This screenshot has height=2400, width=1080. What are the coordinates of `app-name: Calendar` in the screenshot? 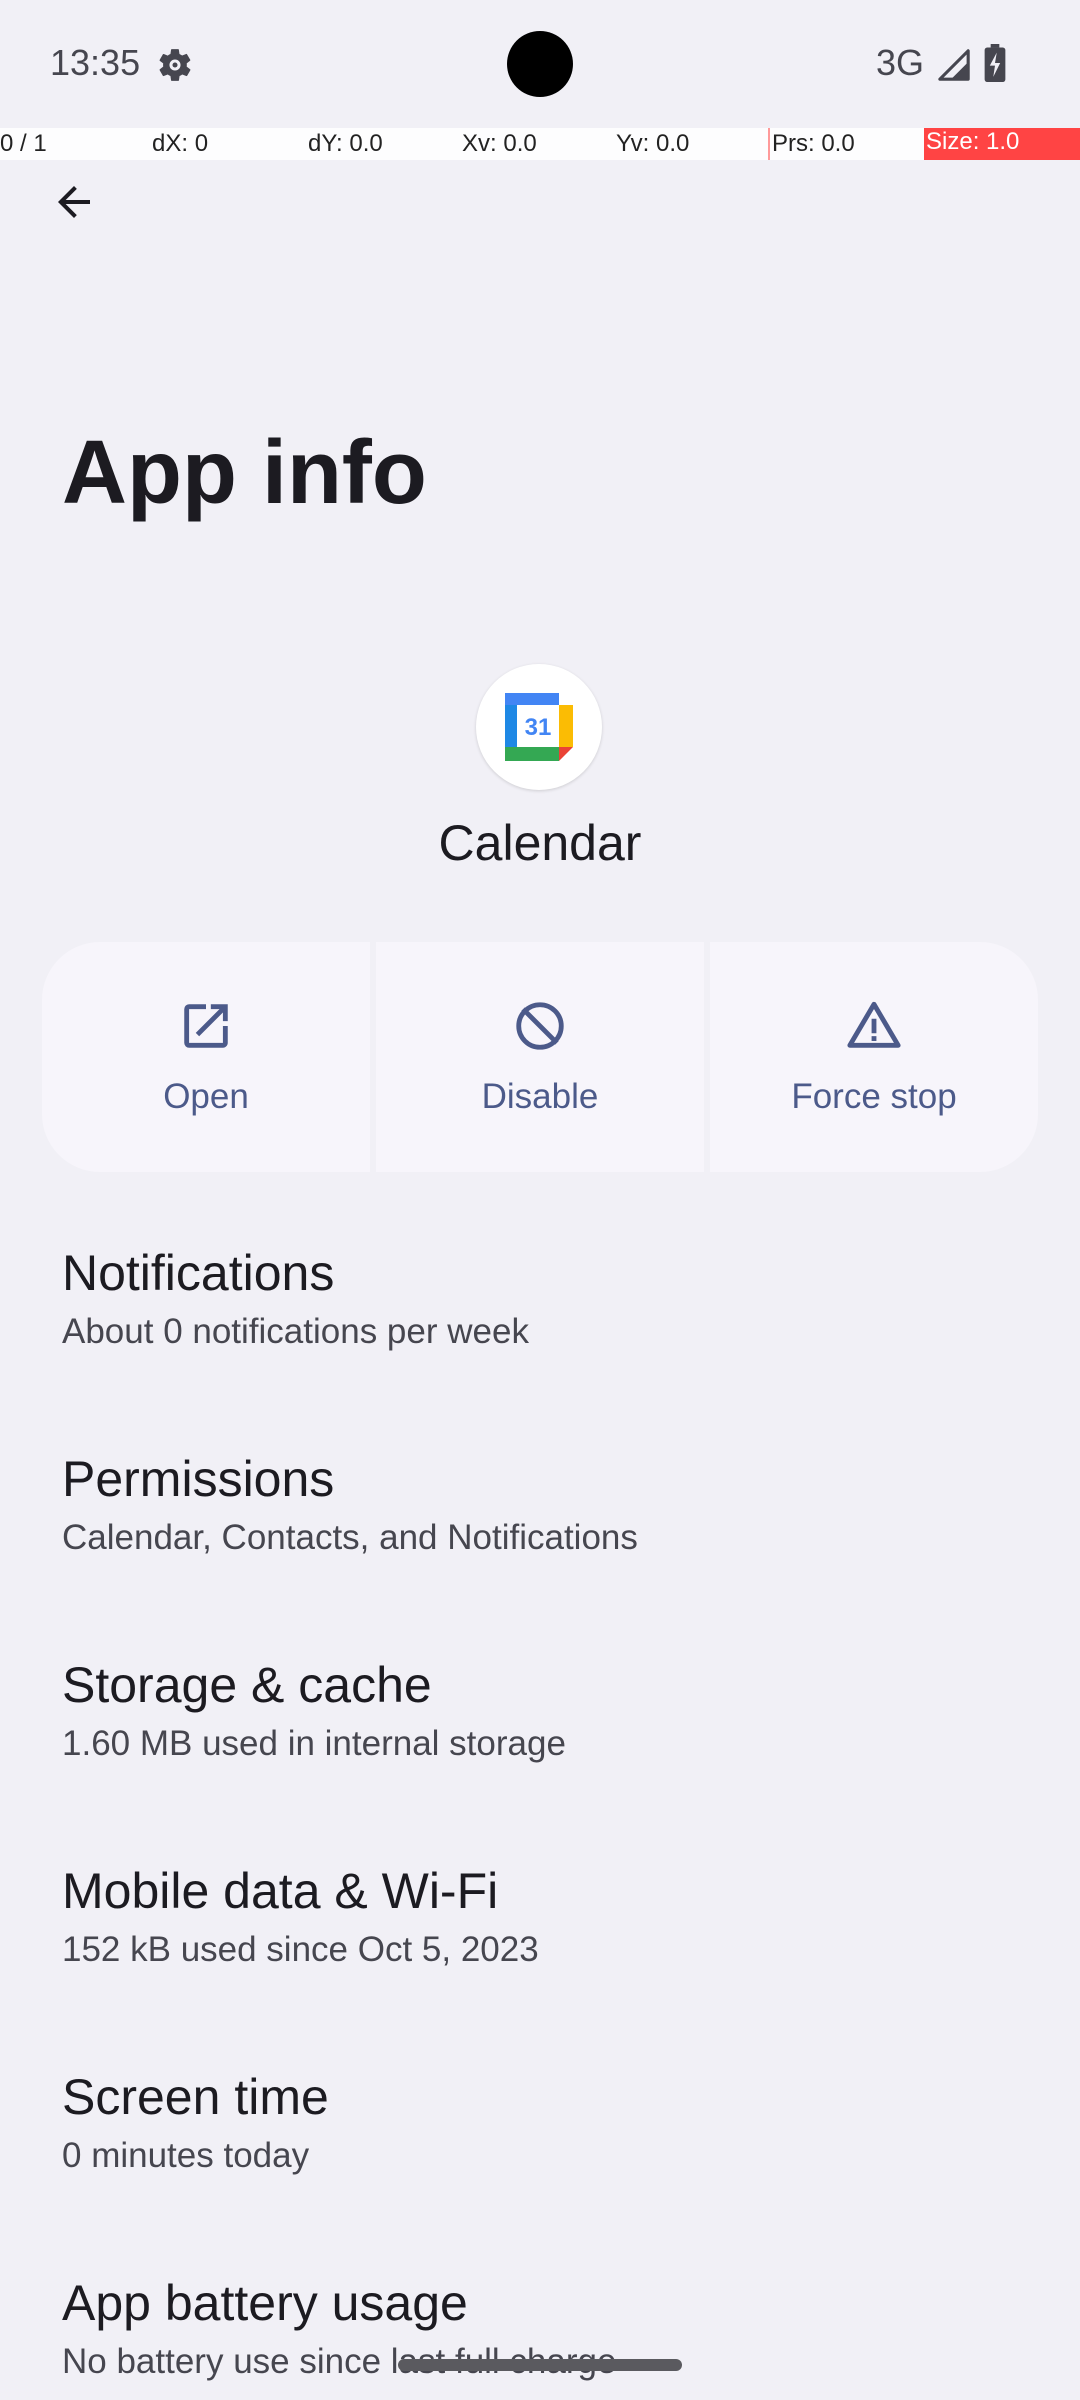 It's located at (540, 843).